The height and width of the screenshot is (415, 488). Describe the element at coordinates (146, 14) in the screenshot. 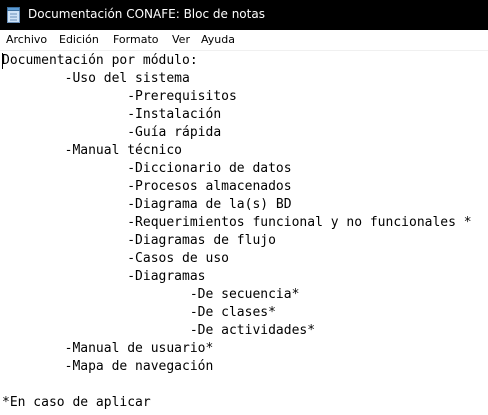

I see `window-title: Documentación CONAFE: Bloc de notas` at that location.